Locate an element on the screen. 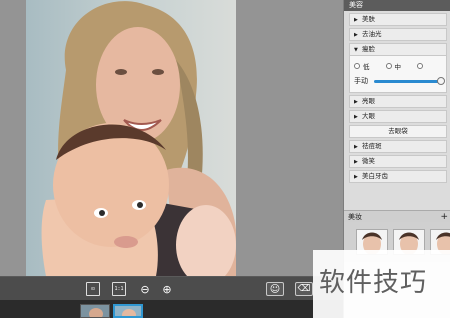 This screenshot has height=318, width=450. section-label: 去油光 is located at coordinates (372, 34).